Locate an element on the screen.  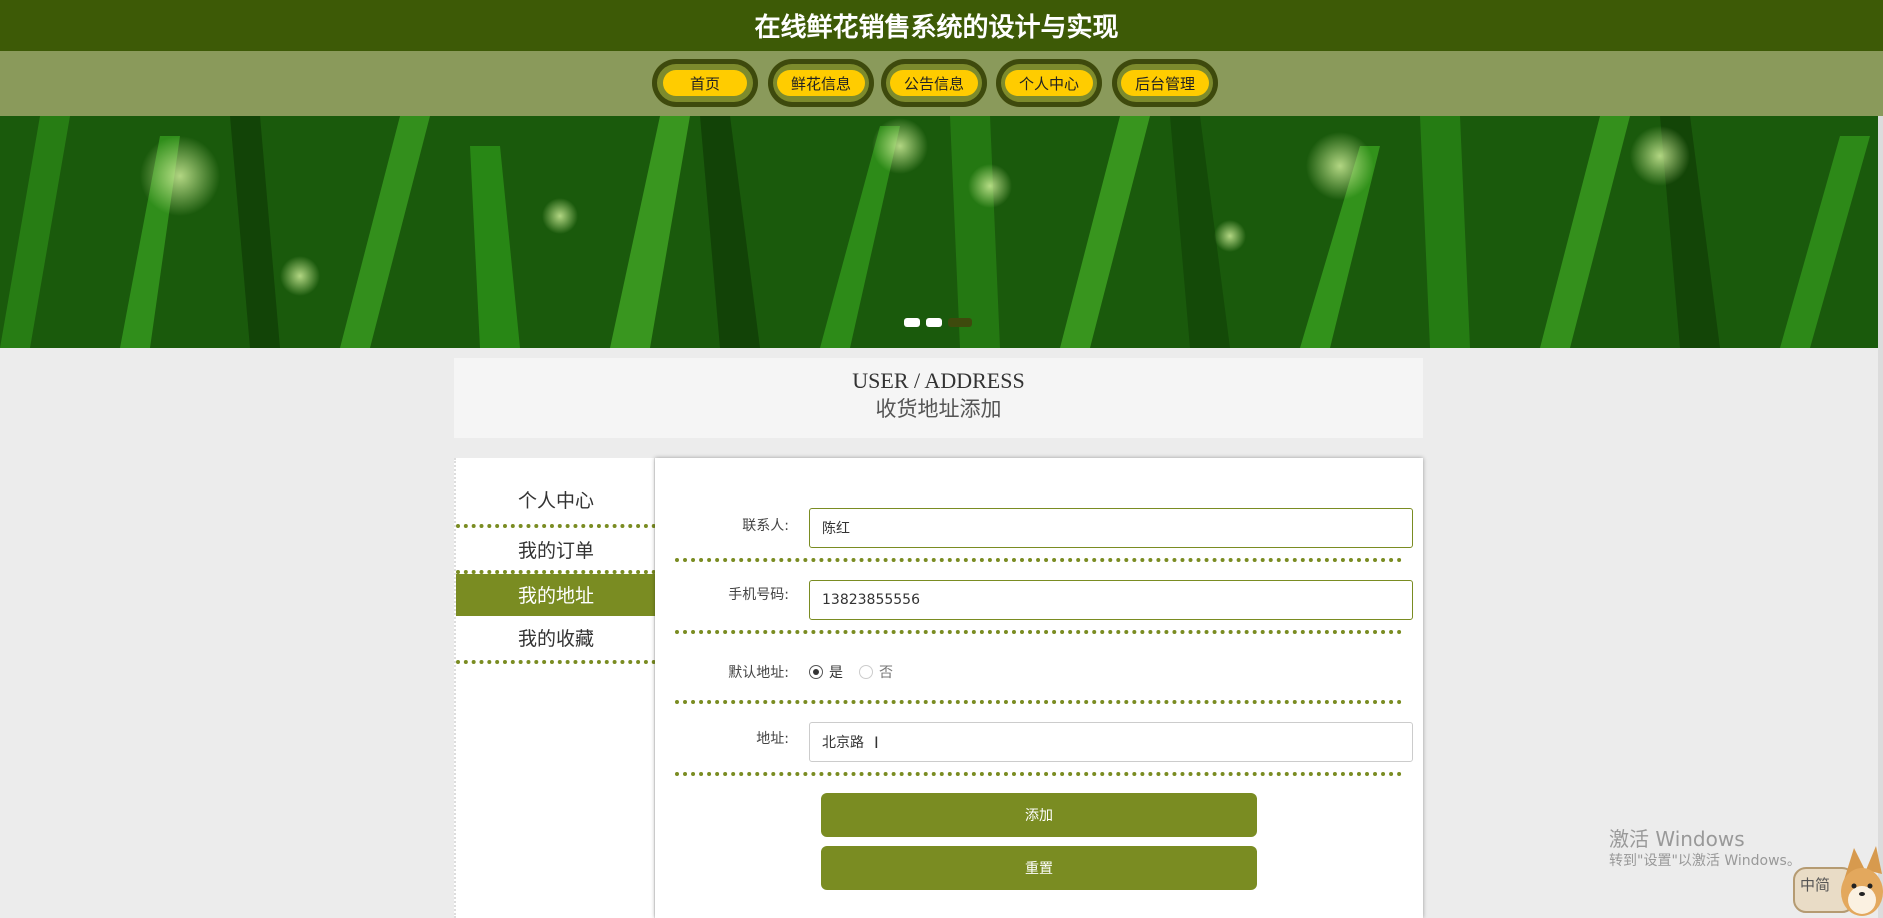
site-title: 在线鲜花销售系统的设计与实现 is located at coordinates (936, 28).